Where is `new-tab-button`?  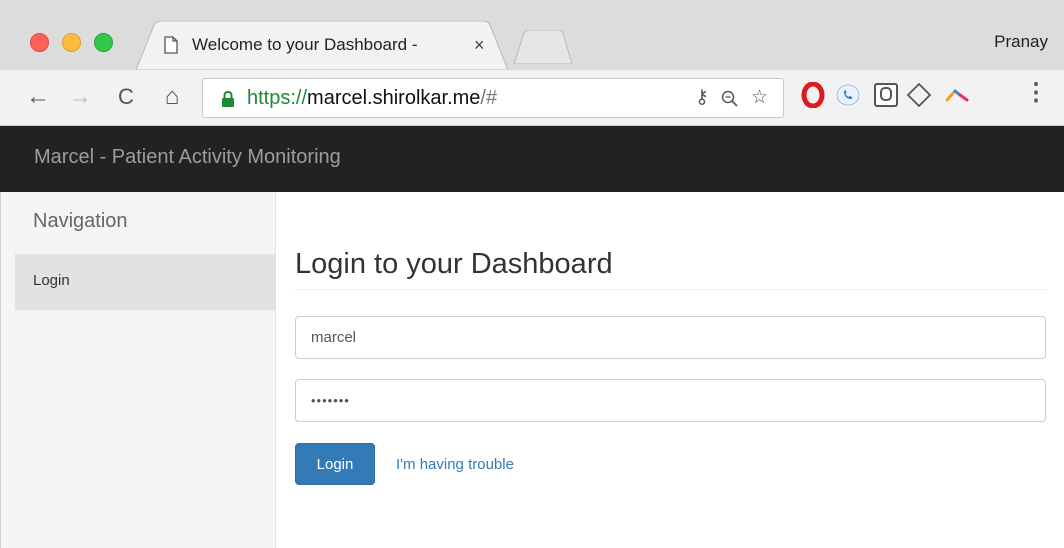
new-tab-button is located at coordinates (543, 47).